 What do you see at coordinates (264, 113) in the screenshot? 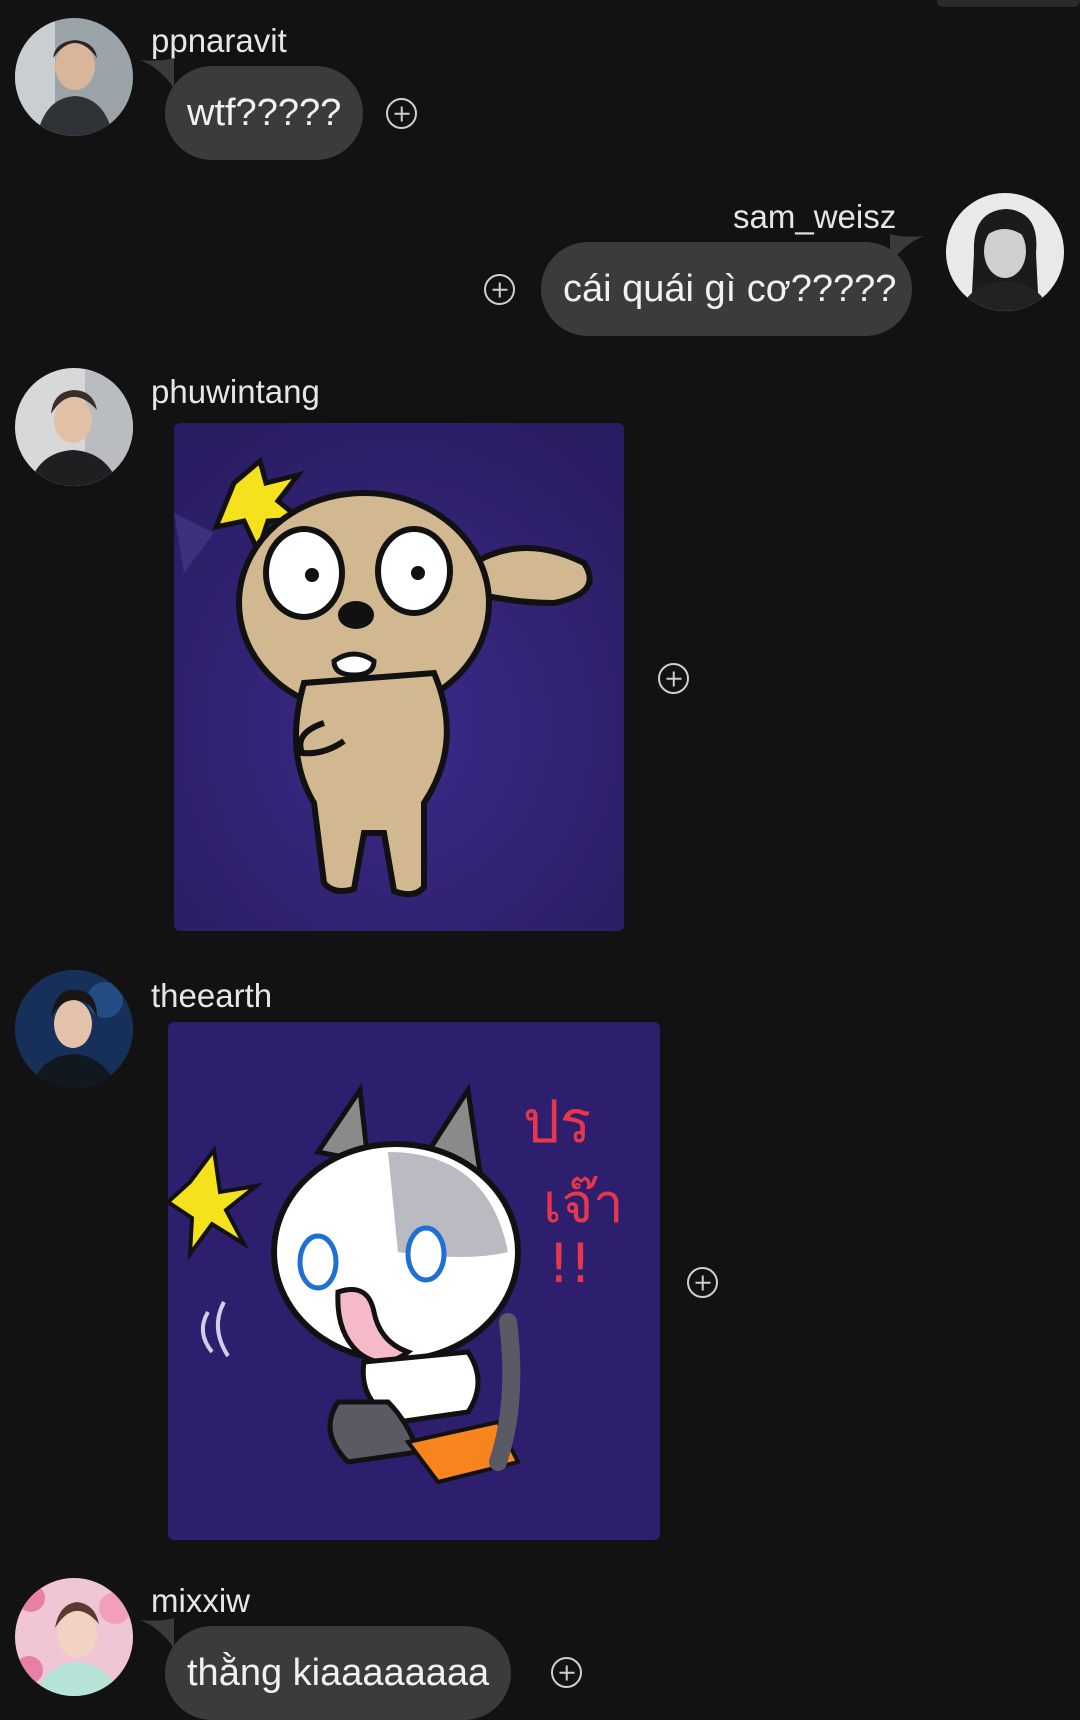
I see `message-bubble: wtf?????` at bounding box center [264, 113].